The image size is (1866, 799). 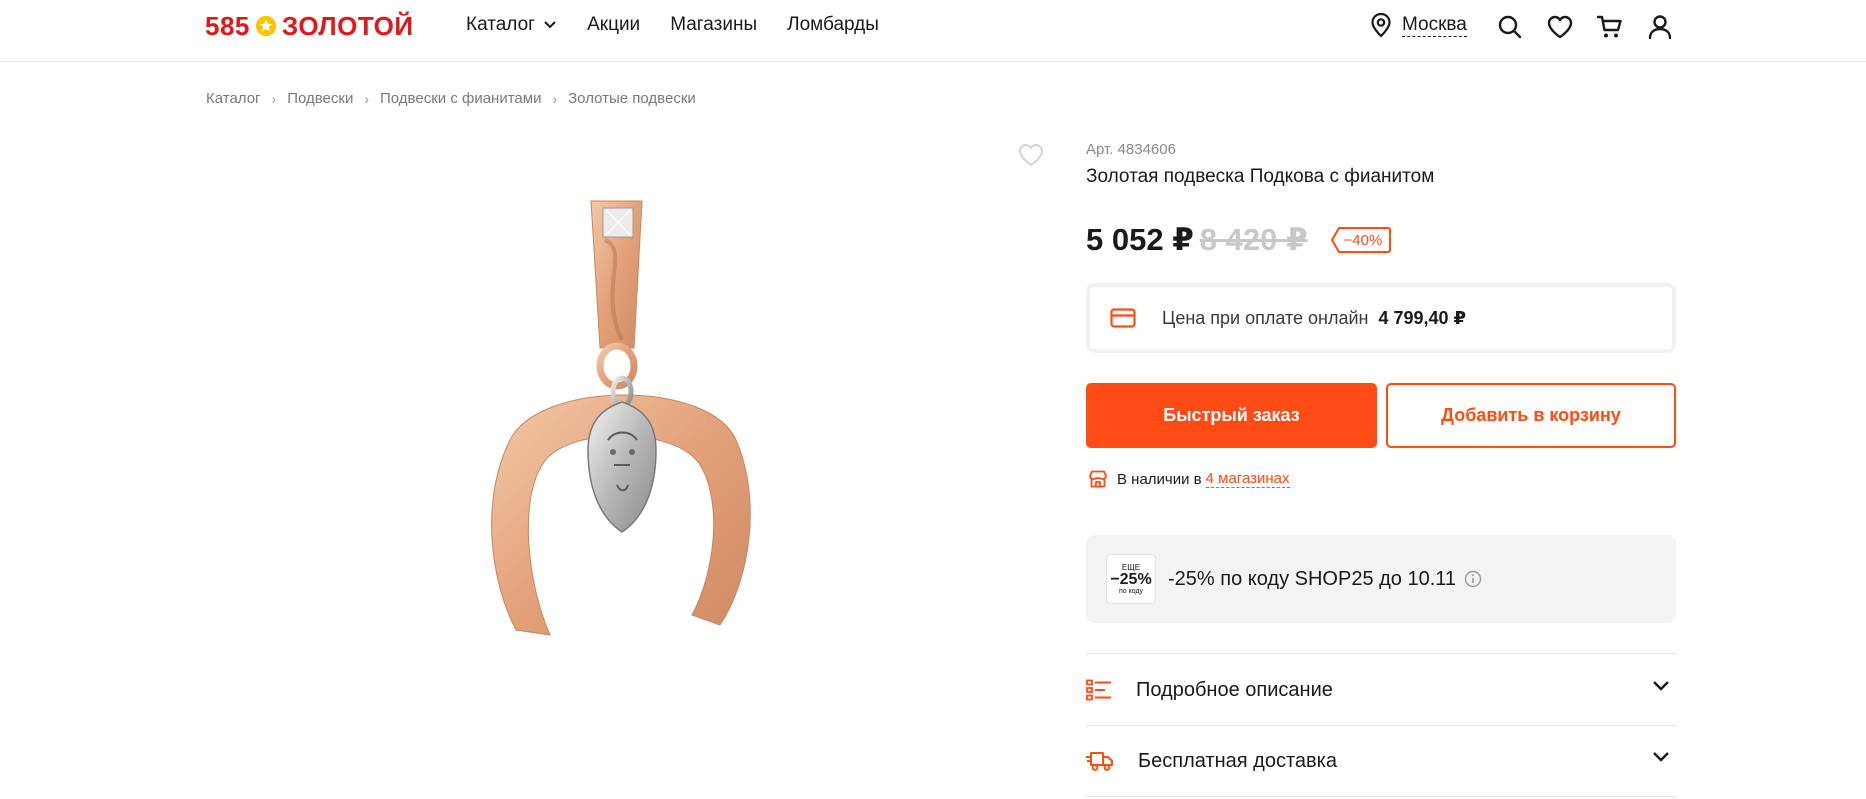 What do you see at coordinates (1473, 579) in the screenshot?
I see `info-icon` at bounding box center [1473, 579].